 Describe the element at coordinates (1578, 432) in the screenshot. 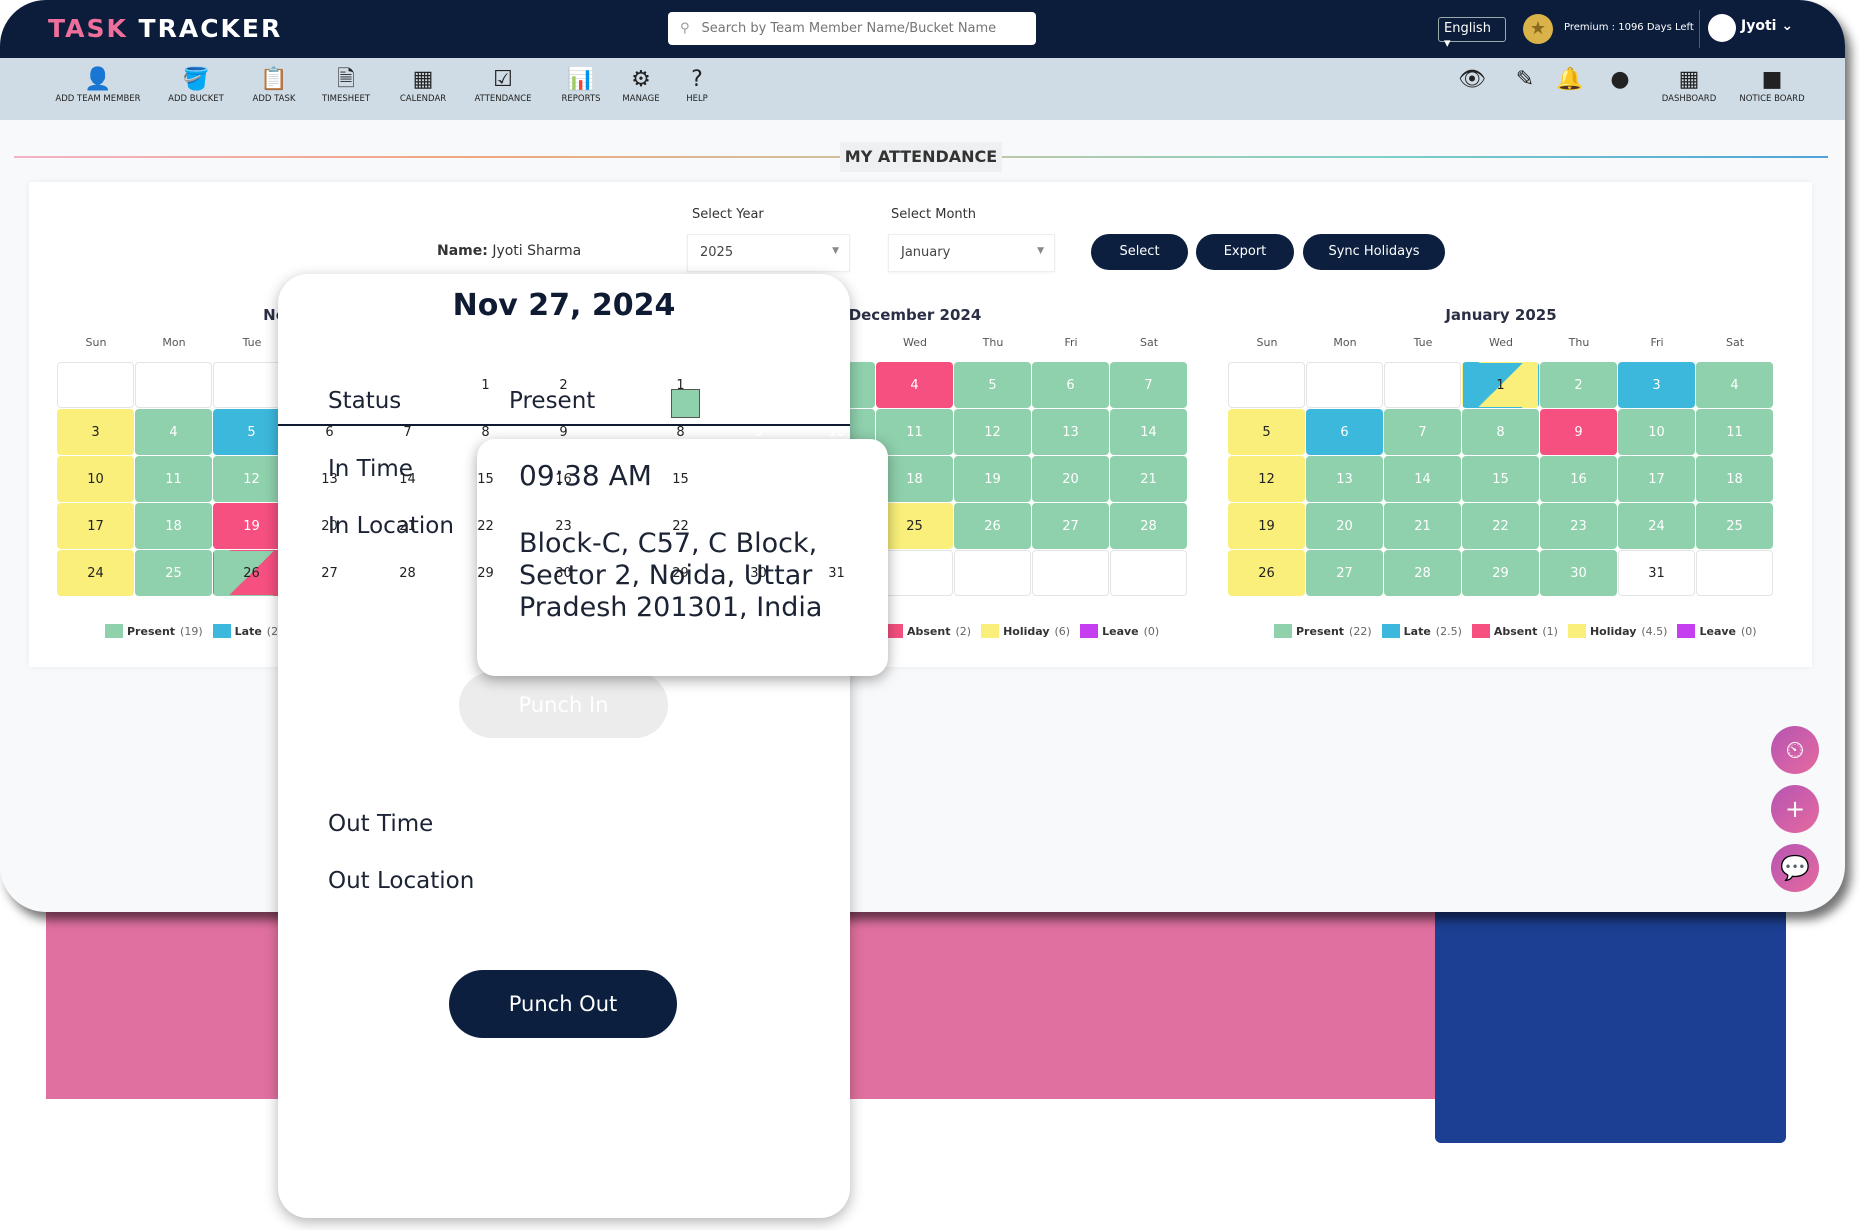

I see `calendar-day: 9` at that location.